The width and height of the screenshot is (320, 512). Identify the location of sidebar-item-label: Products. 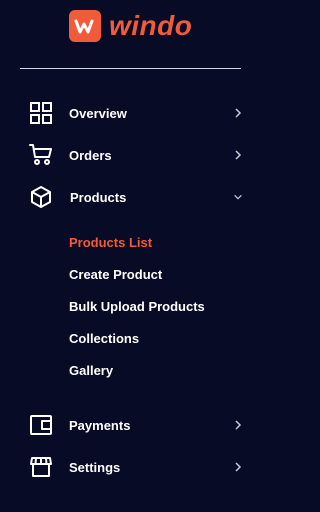
(98, 197).